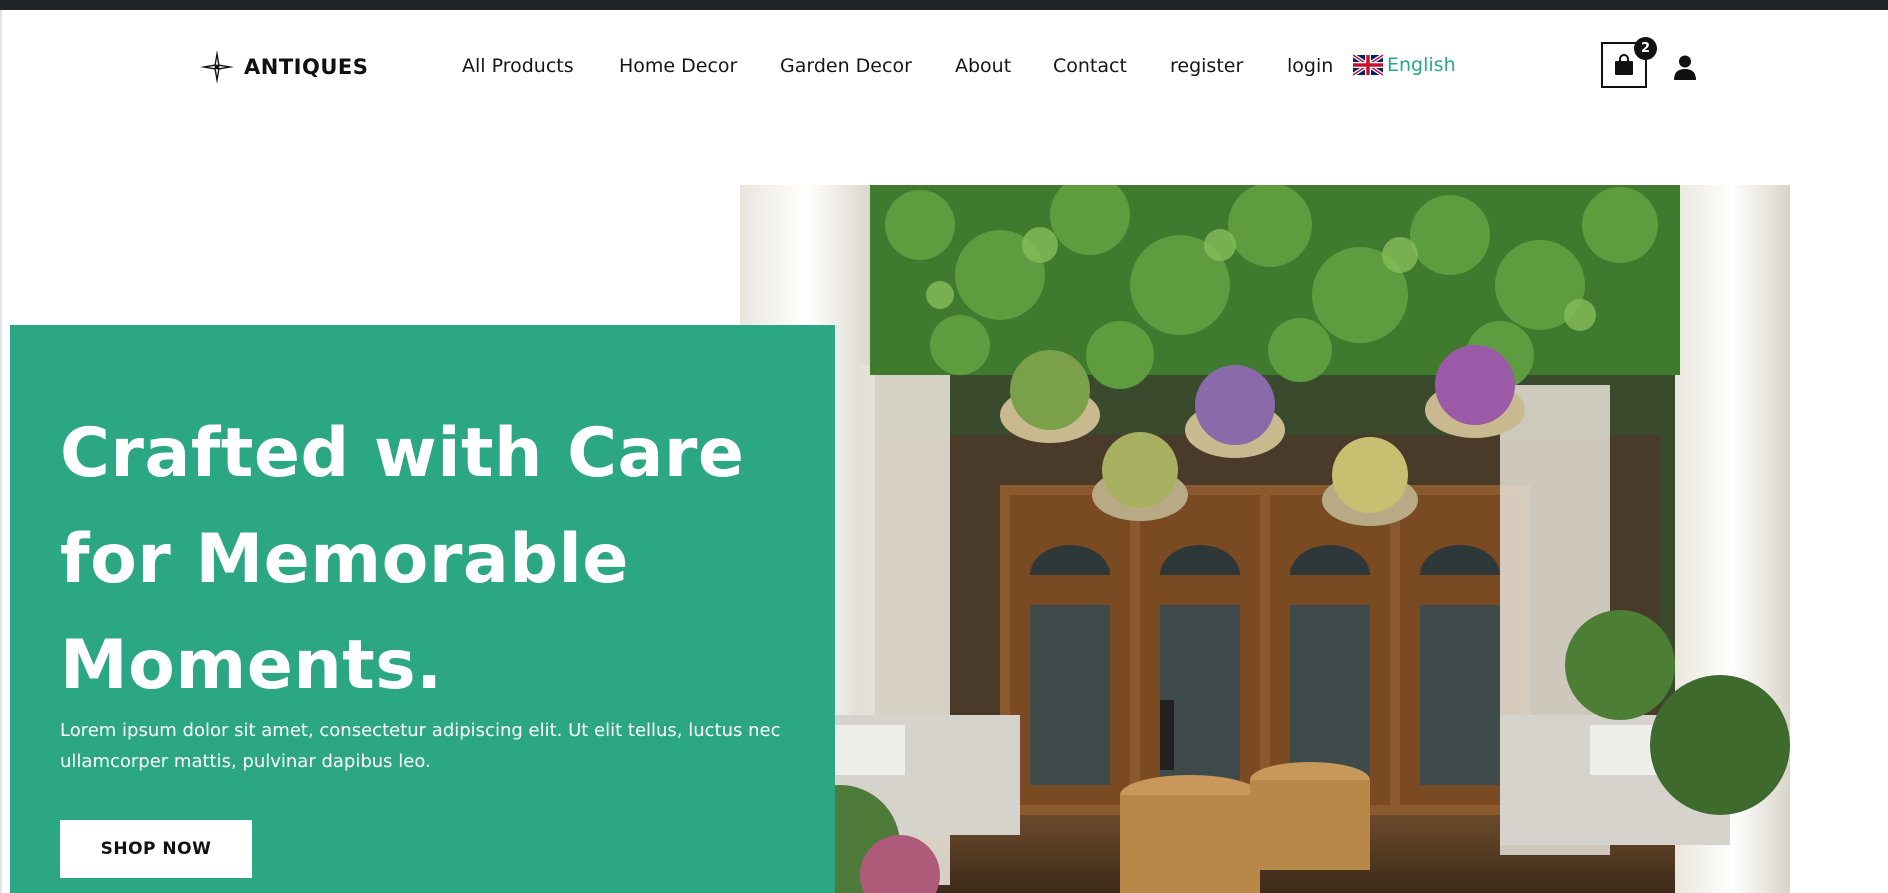 This screenshot has width=1888, height=893. I want to click on nav-about: About, so click(983, 66).